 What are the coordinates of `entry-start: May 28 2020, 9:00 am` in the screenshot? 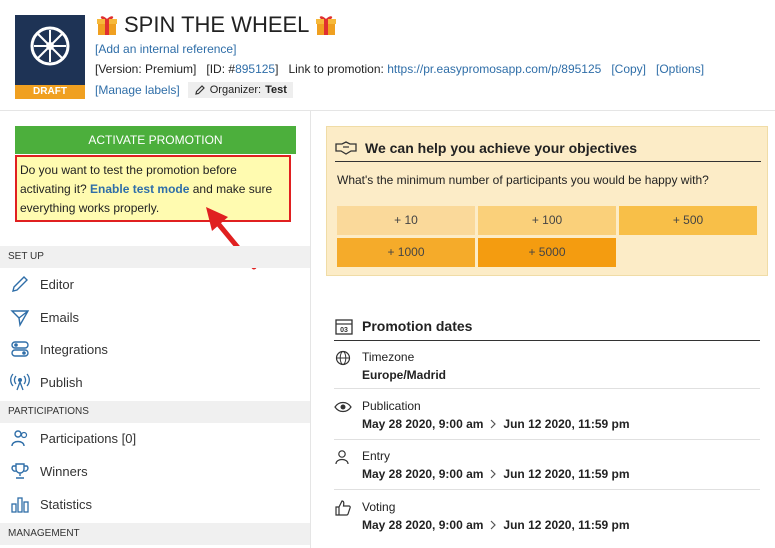 It's located at (423, 474).